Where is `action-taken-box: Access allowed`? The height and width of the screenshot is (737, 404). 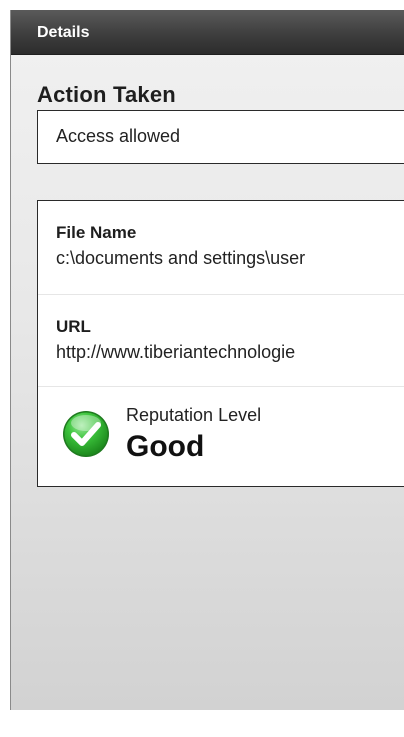 action-taken-box: Access allowed is located at coordinates (220, 137).